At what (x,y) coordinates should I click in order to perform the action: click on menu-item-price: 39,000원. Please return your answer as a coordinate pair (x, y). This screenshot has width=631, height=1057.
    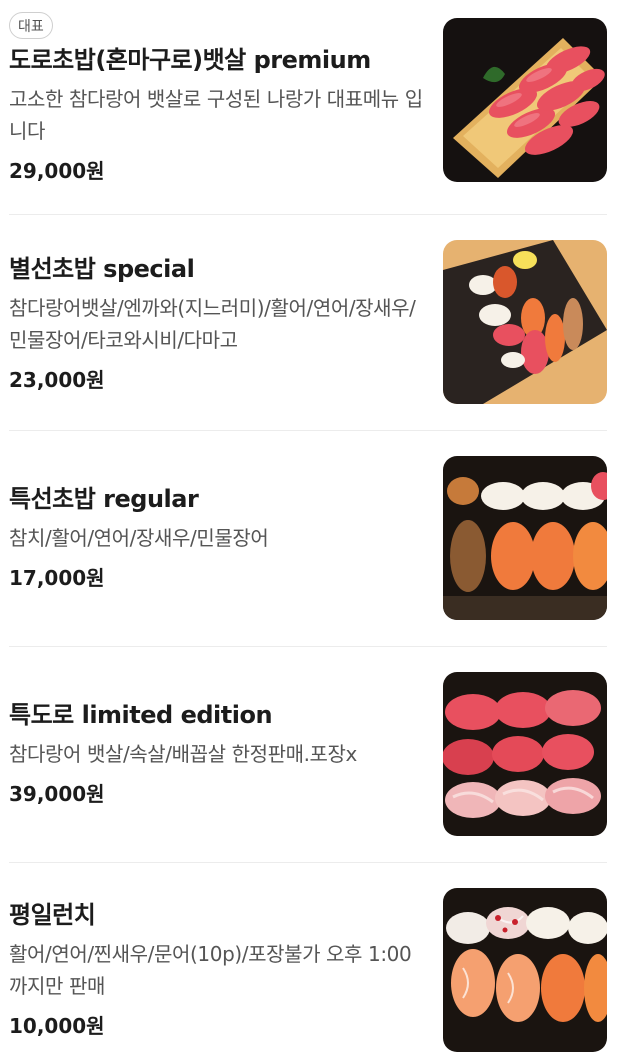
    Looking at the image, I should click on (57, 794).